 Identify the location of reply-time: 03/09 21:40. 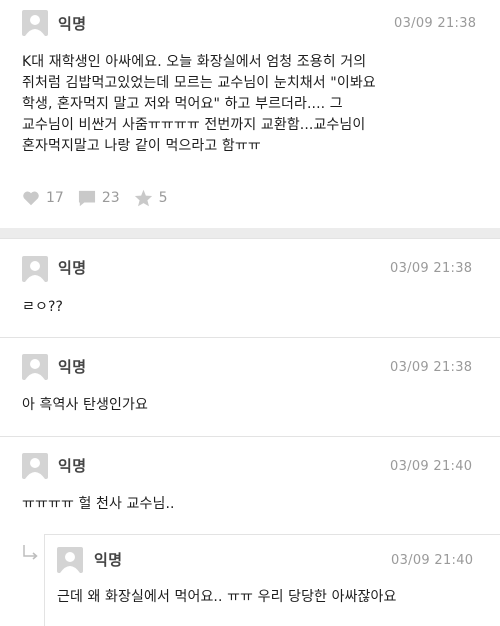
(432, 560).